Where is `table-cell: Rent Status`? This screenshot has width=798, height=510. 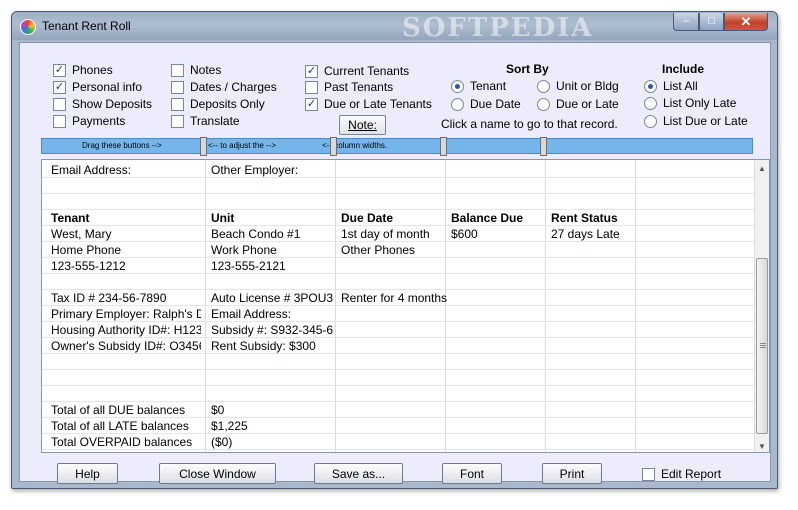
table-cell: Rent Status is located at coordinates (584, 218).